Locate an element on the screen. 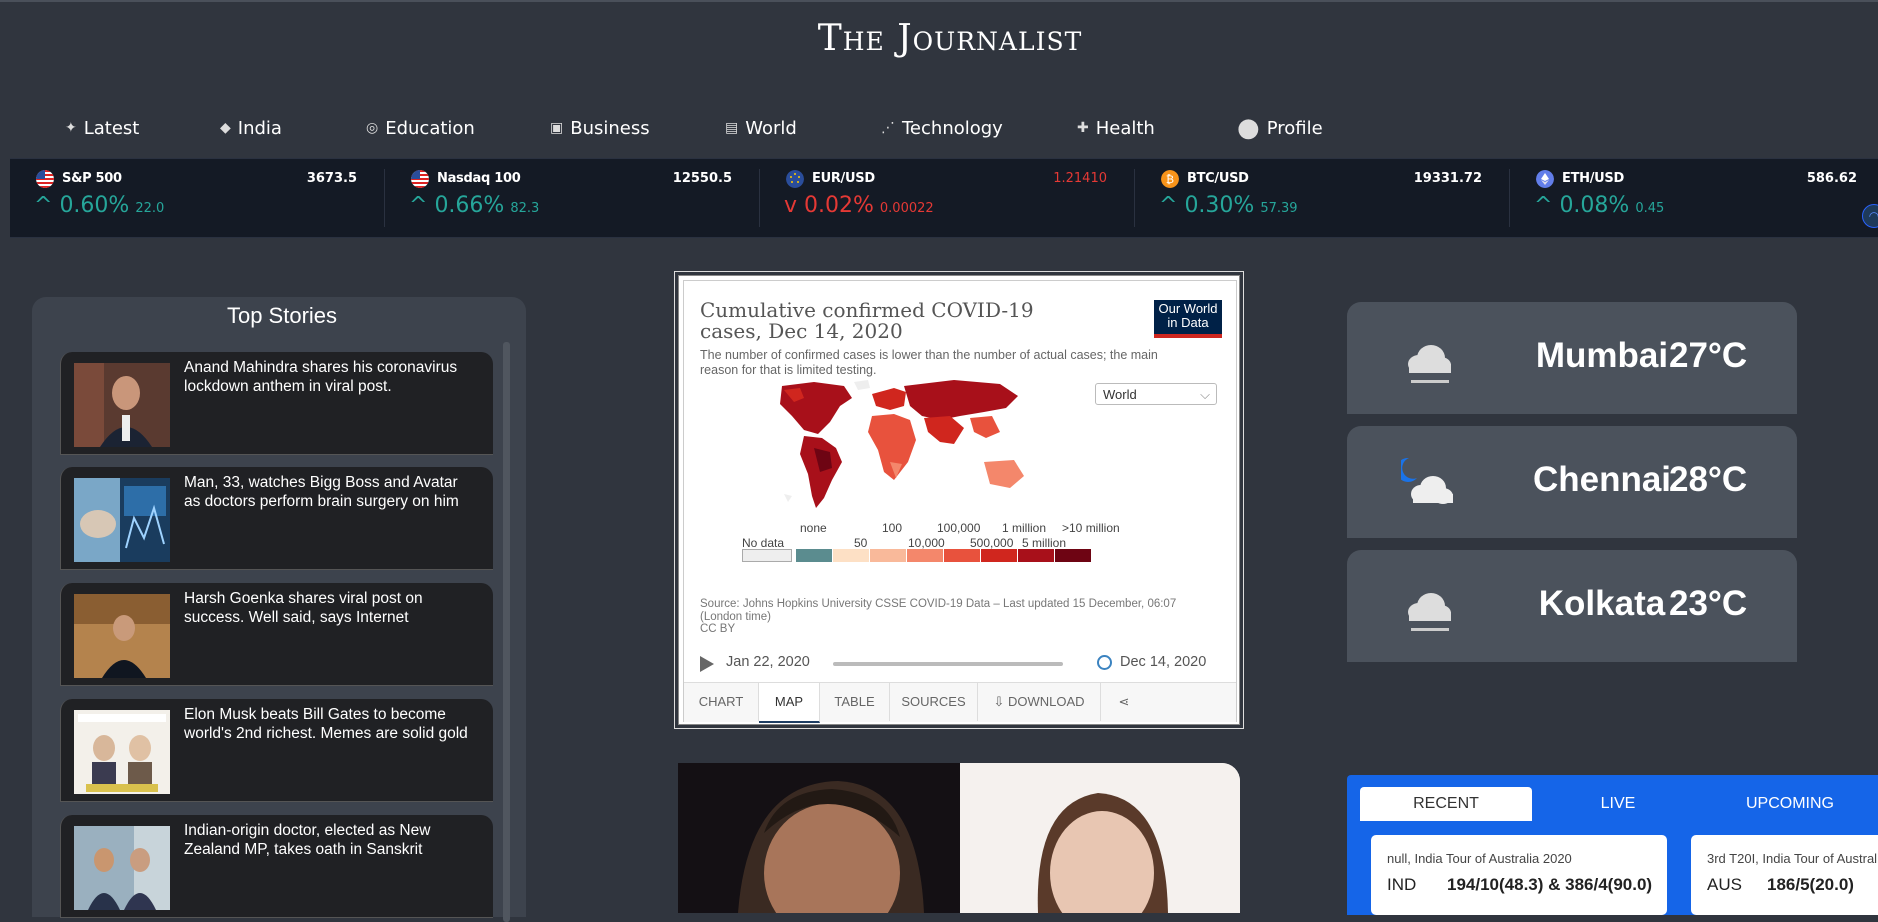  legend-no-data-swatch is located at coordinates (767, 555).